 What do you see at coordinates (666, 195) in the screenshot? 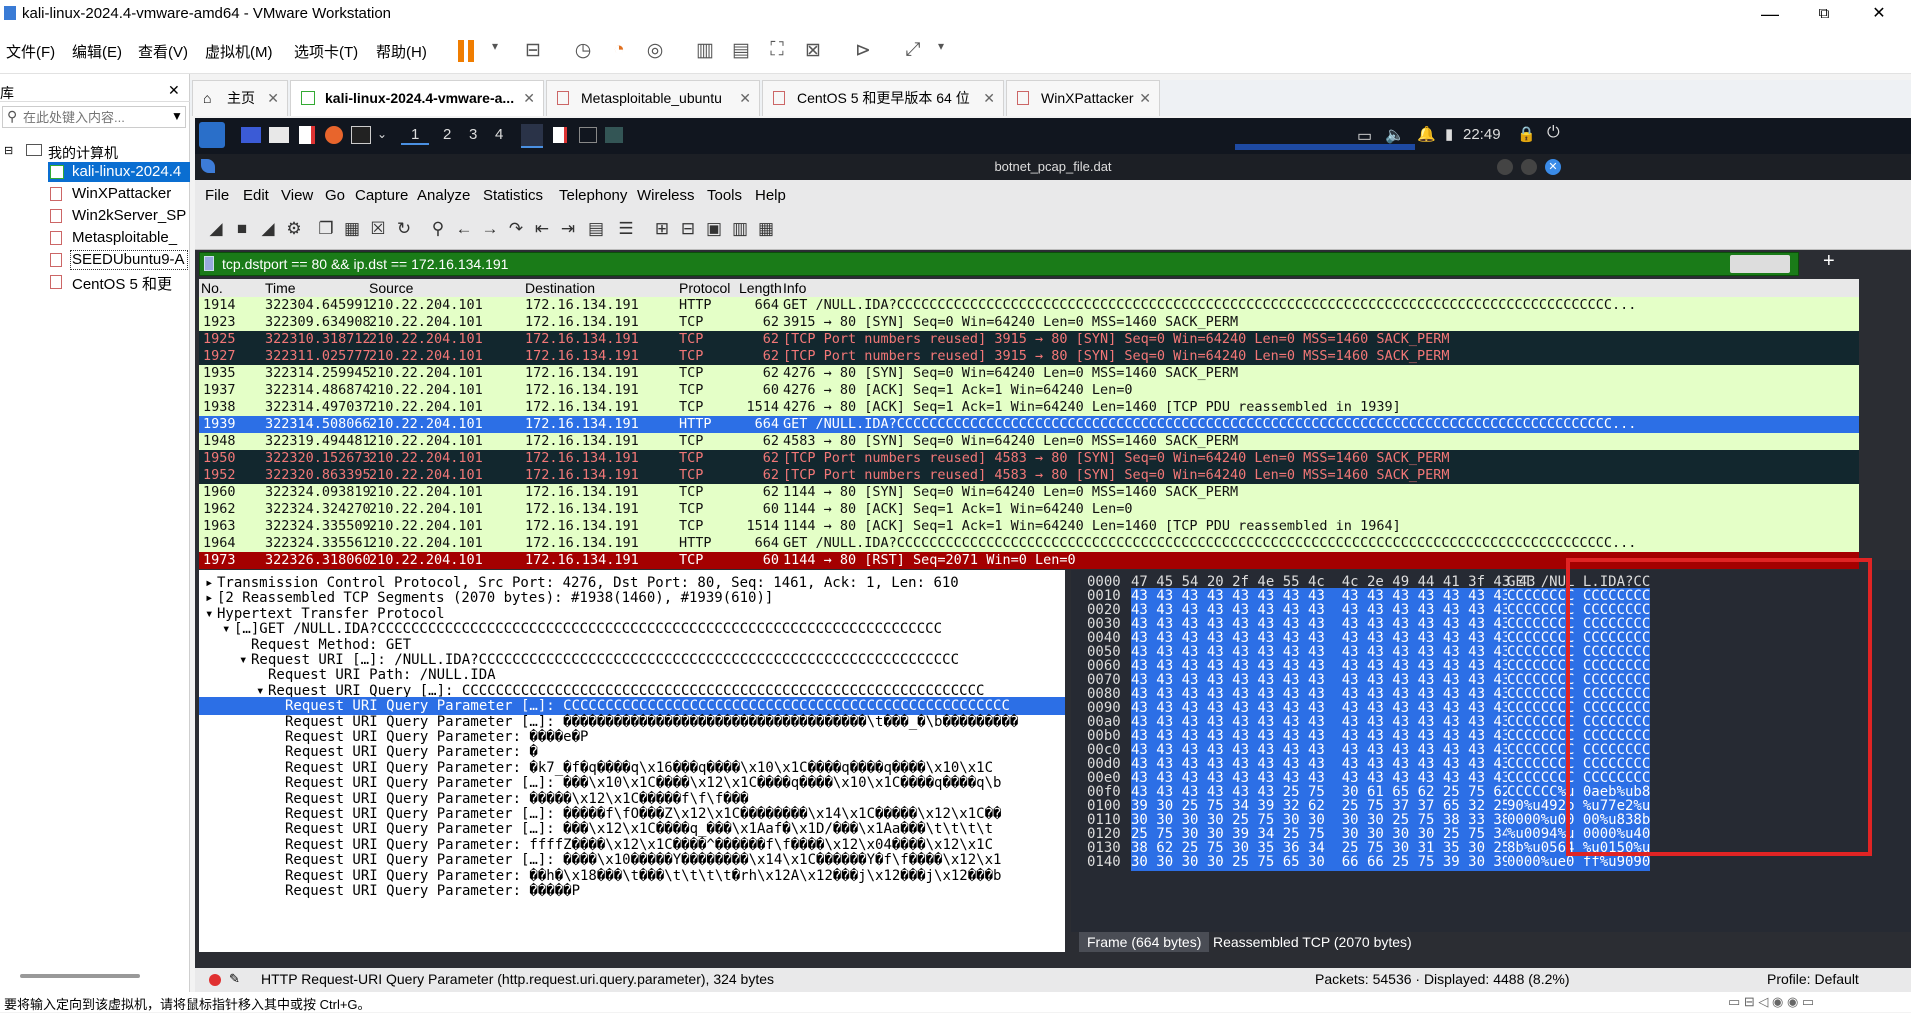
I see `ws-menu-wireless: Wireless` at bounding box center [666, 195].